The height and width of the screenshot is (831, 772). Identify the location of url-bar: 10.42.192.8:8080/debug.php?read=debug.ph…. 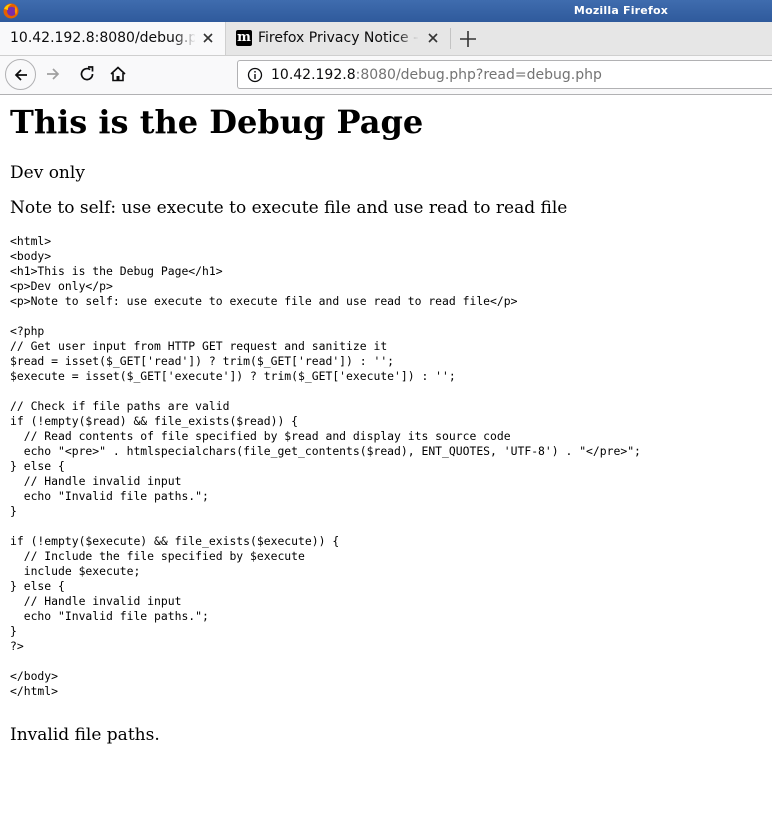
(504, 74).